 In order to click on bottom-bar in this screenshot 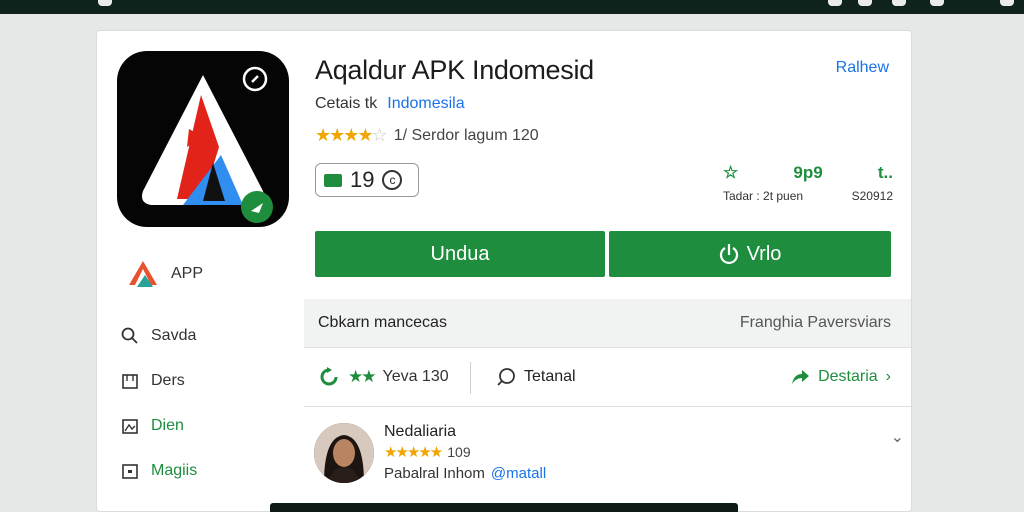, I will do `click(504, 507)`.